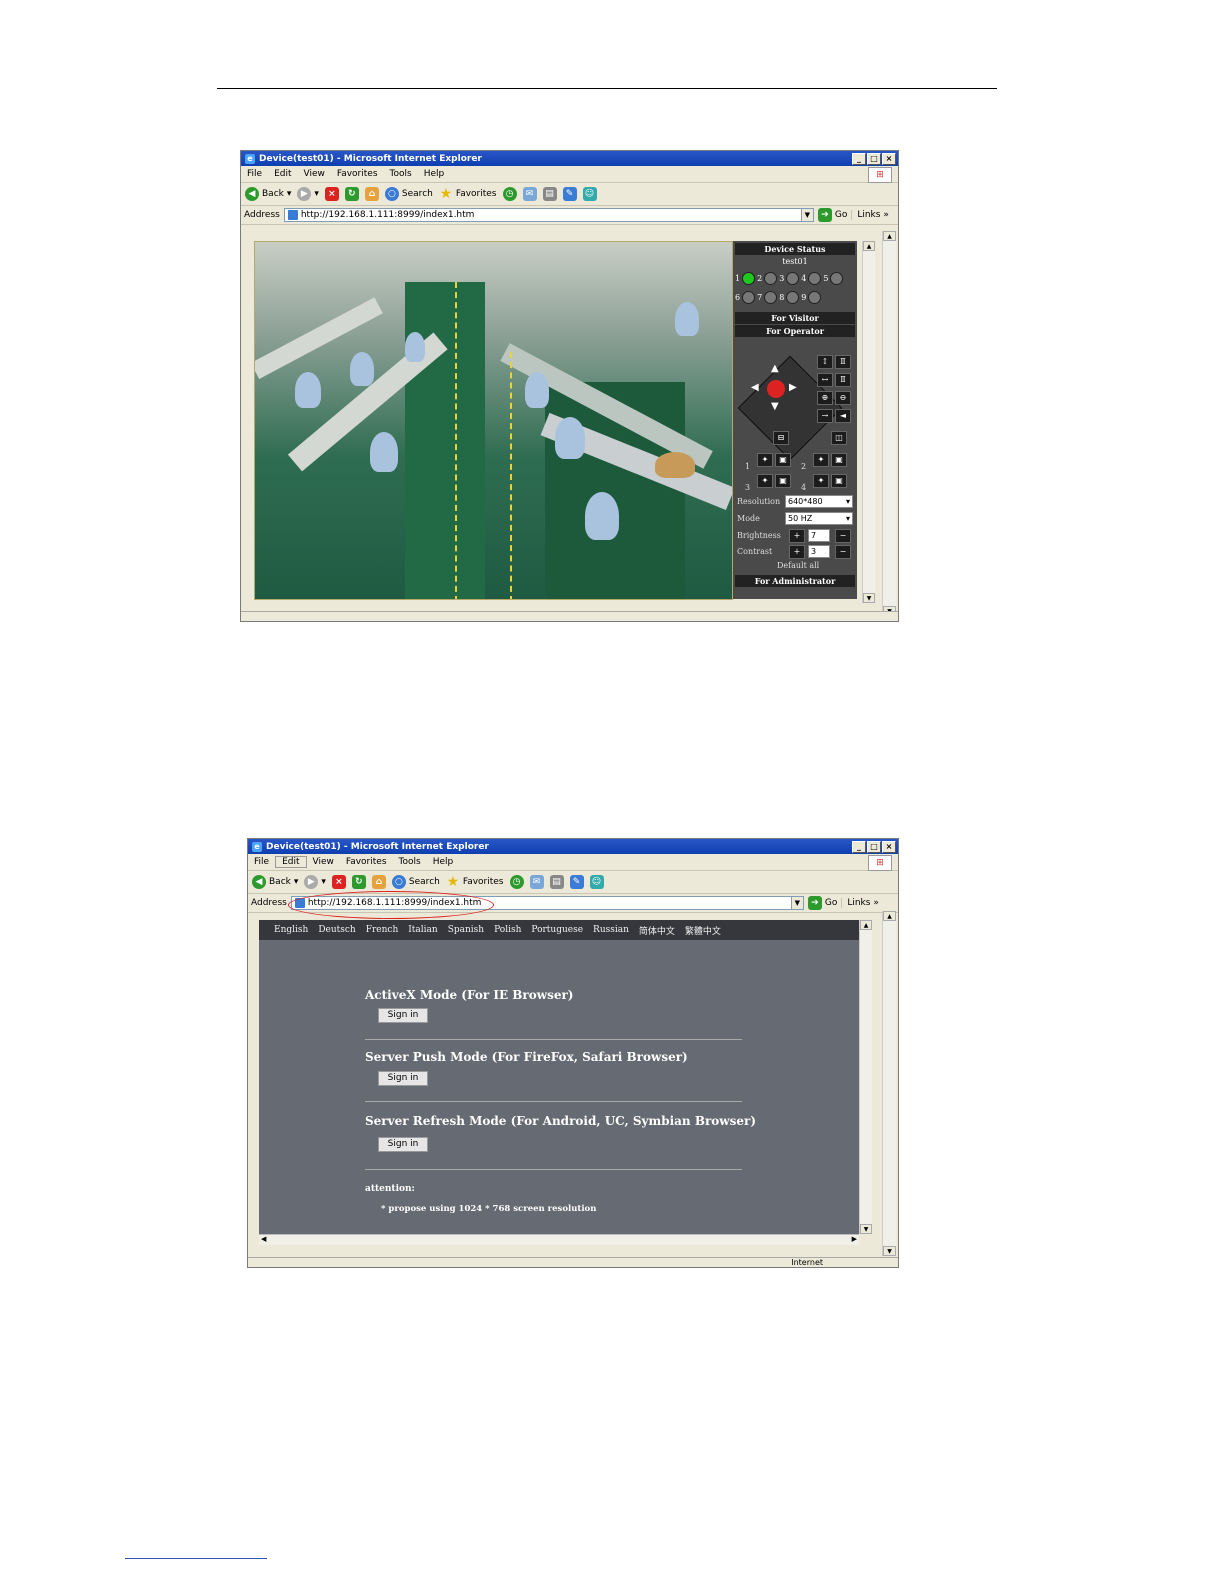 The height and width of the screenshot is (1584, 1224). What do you see at coordinates (795, 581) in the screenshot?
I see `for-administrator-header: For Administrator` at bounding box center [795, 581].